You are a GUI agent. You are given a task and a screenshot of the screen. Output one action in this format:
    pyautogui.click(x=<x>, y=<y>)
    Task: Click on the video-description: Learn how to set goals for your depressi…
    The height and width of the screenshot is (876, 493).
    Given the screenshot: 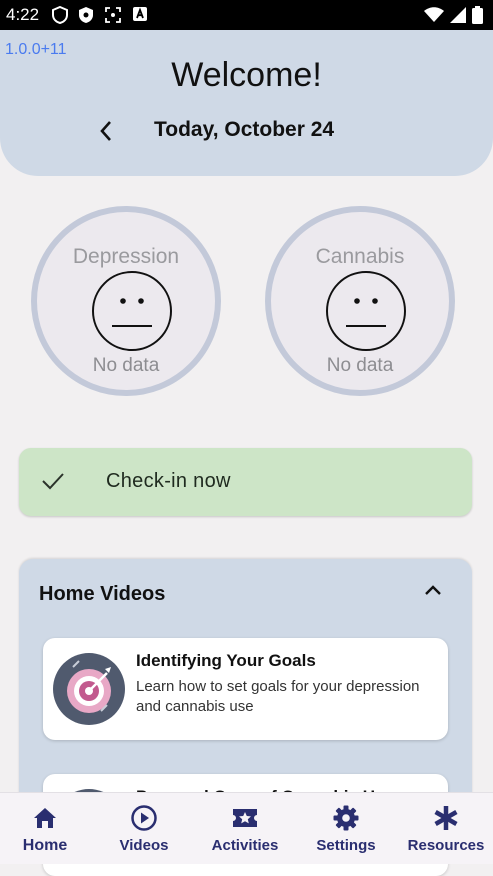 What is the action you would take?
    pyautogui.click(x=278, y=696)
    